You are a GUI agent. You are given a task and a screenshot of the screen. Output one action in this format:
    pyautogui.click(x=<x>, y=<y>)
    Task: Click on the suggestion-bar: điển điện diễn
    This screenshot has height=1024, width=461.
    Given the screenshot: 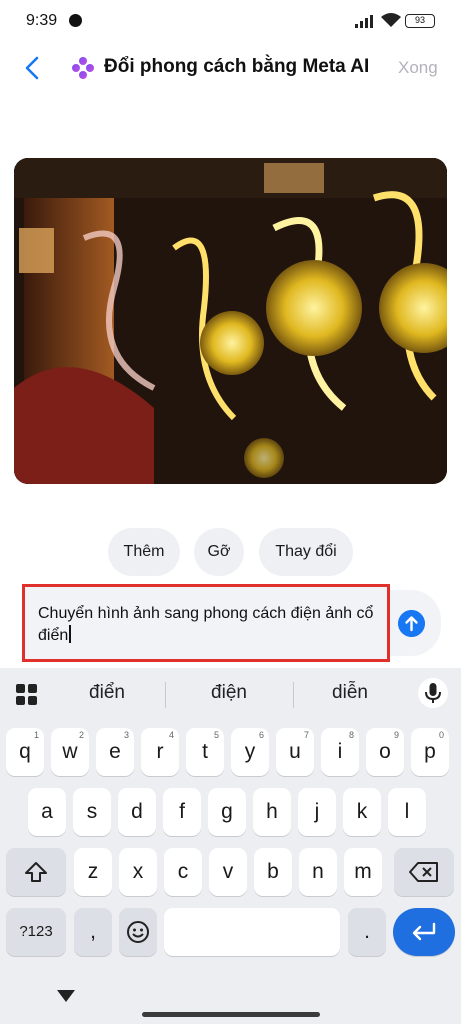 What is the action you would take?
    pyautogui.click(x=230, y=694)
    